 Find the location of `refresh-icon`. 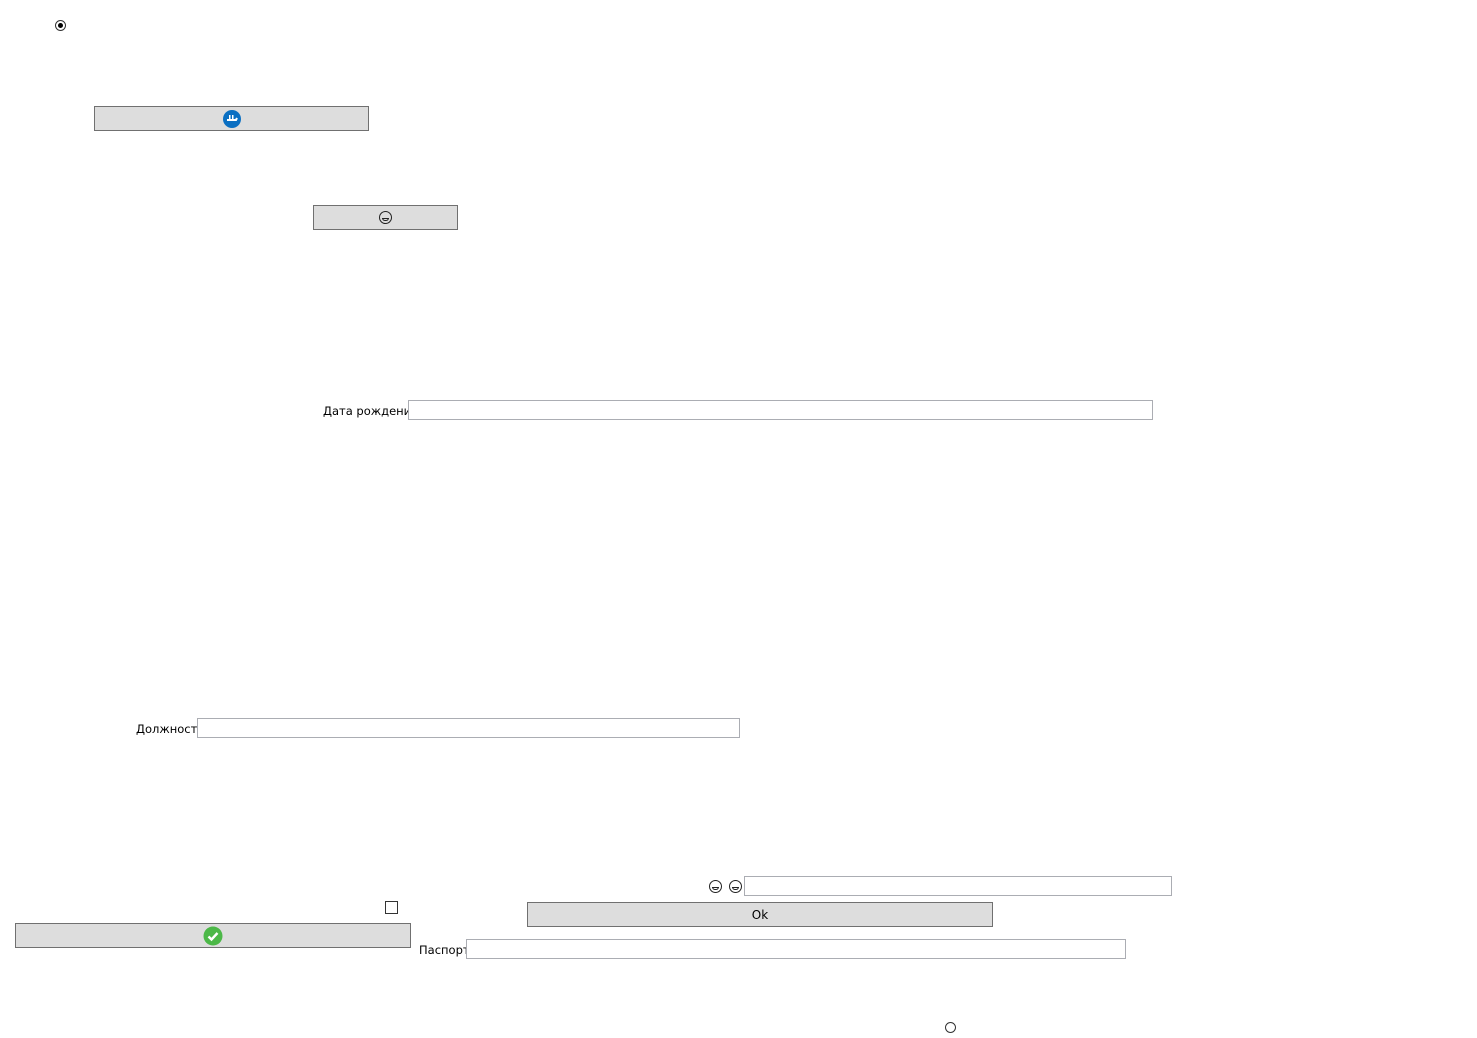

refresh-icon is located at coordinates (231, 118).